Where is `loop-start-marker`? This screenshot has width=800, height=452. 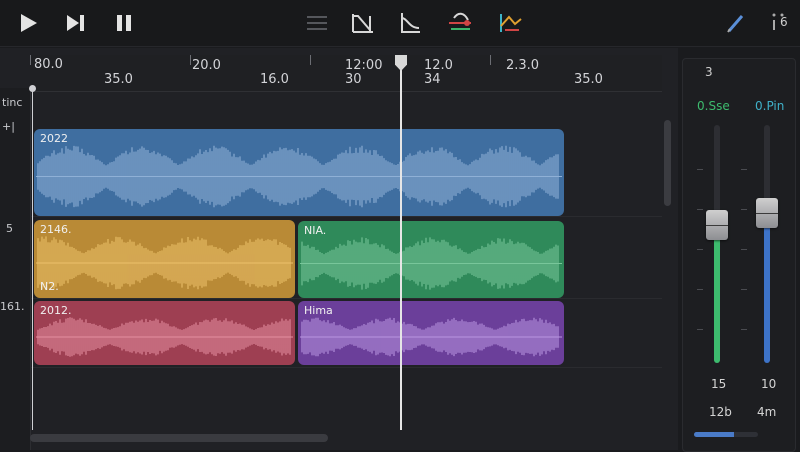
loop-start-marker is located at coordinates (32, 259).